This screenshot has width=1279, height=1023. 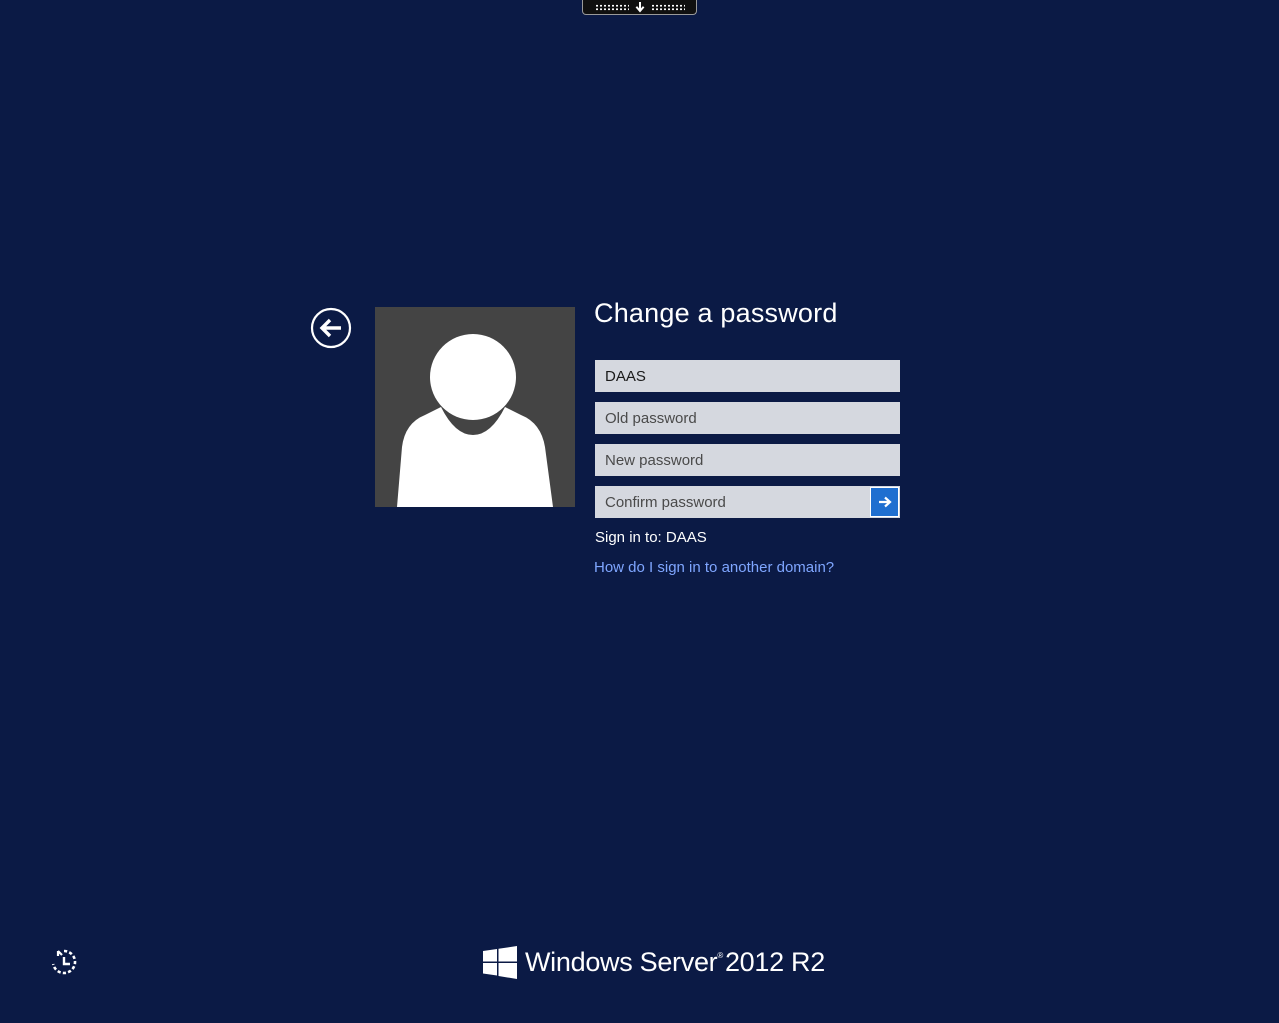 I want to click on confirm-password-field, so click(x=747, y=502).